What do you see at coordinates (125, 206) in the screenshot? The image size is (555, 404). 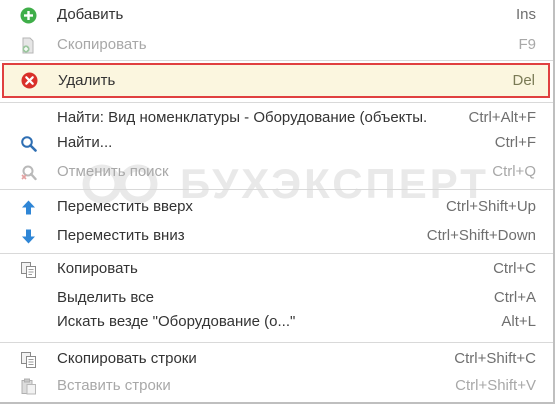 I see `menu-item-label: Переместить вверх` at bounding box center [125, 206].